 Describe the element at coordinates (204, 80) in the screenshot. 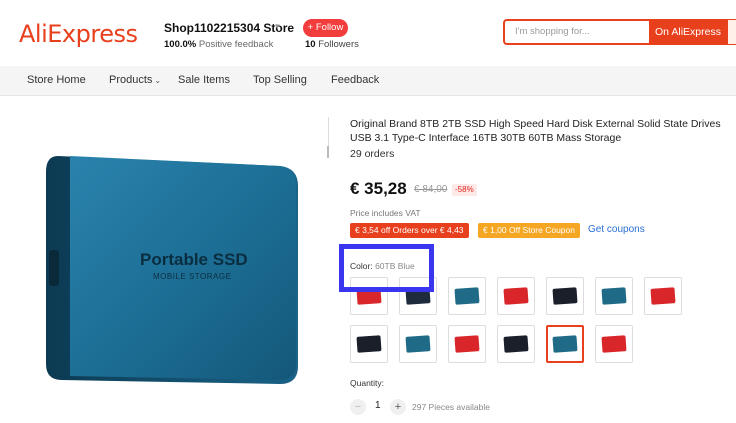

I see `nav-sale-items: Sale Items` at that location.